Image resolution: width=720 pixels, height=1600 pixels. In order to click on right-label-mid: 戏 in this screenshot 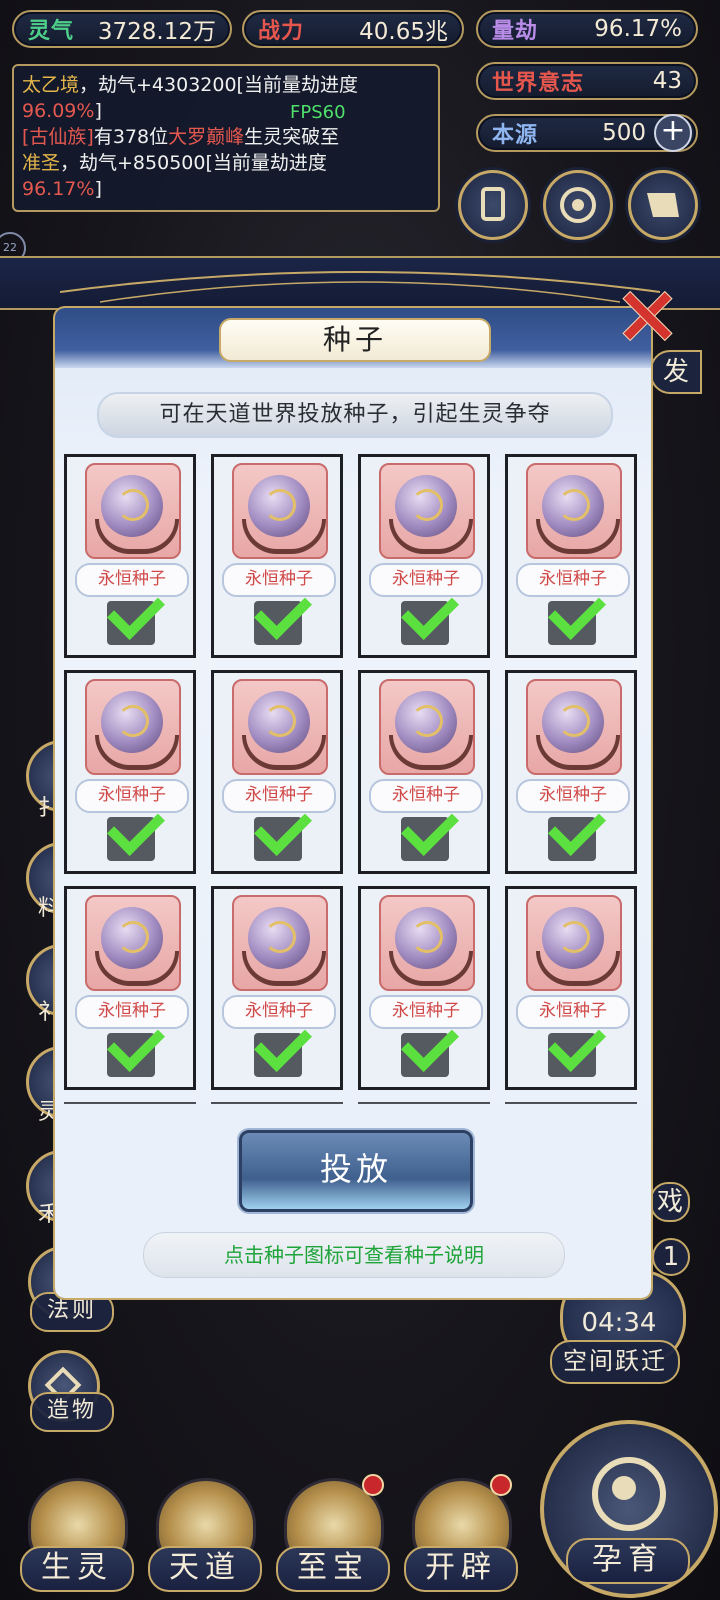, I will do `click(670, 1202)`.